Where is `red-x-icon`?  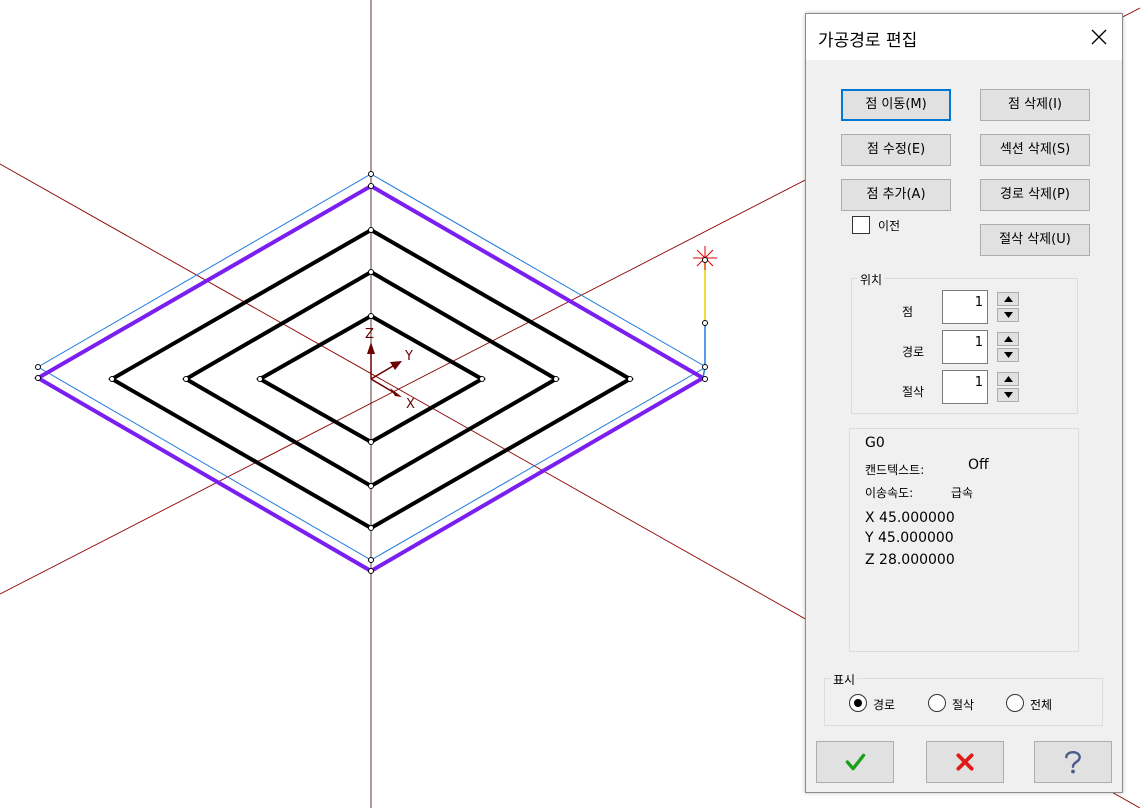
red-x-icon is located at coordinates (965, 762).